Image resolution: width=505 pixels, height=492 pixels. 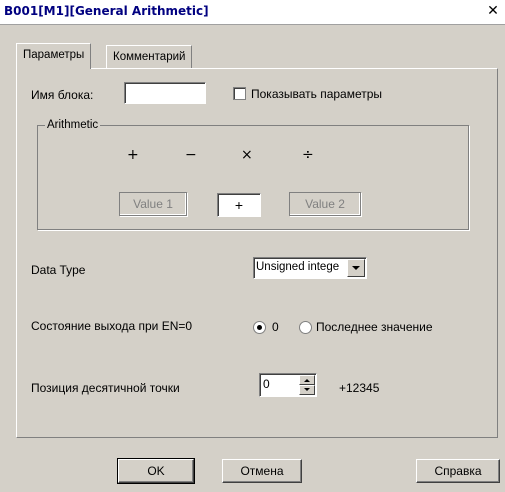 I want to click on output-state-label: Состояние выхода при EN=0, so click(x=112, y=326).